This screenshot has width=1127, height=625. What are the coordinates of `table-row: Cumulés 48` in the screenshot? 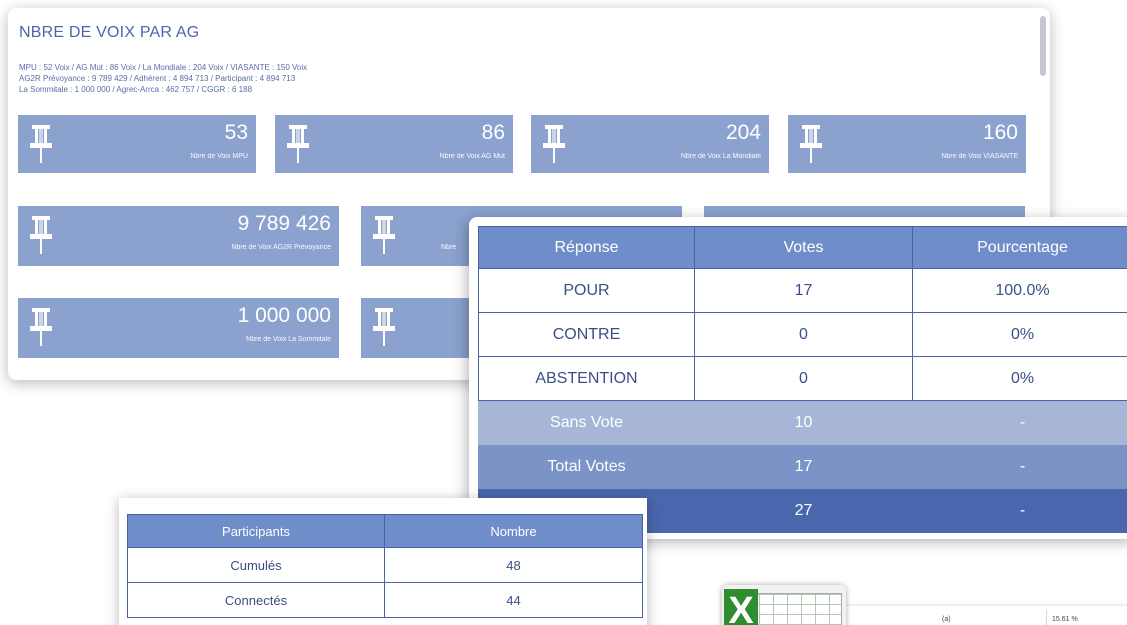 It's located at (385, 565).